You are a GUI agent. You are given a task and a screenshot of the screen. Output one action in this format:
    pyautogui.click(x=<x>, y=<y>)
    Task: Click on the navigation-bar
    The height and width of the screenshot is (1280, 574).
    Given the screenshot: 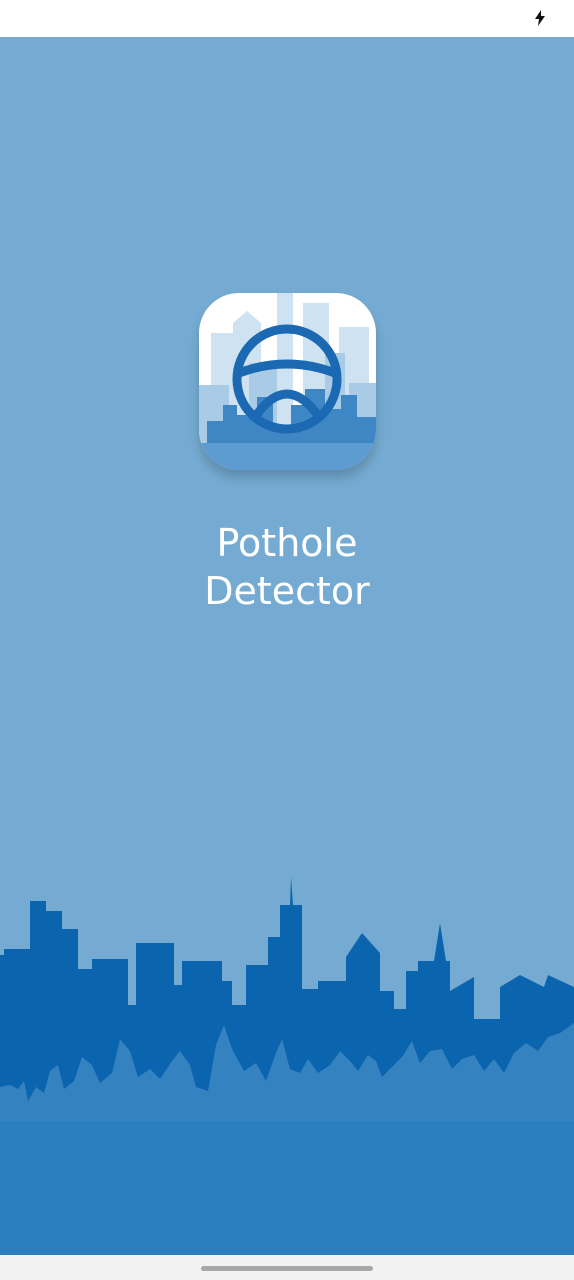 What is the action you would take?
    pyautogui.click(x=287, y=1267)
    